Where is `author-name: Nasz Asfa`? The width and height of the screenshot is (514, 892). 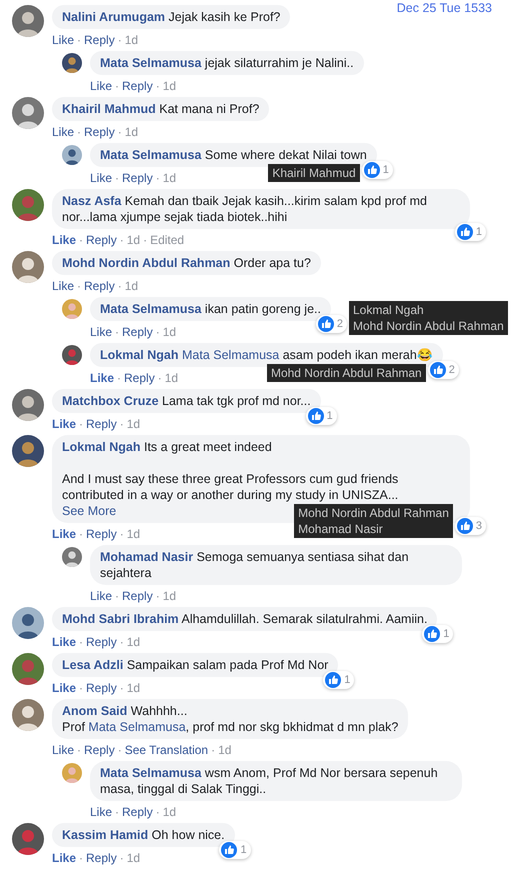
author-name: Nasz Asfa is located at coordinates (92, 201).